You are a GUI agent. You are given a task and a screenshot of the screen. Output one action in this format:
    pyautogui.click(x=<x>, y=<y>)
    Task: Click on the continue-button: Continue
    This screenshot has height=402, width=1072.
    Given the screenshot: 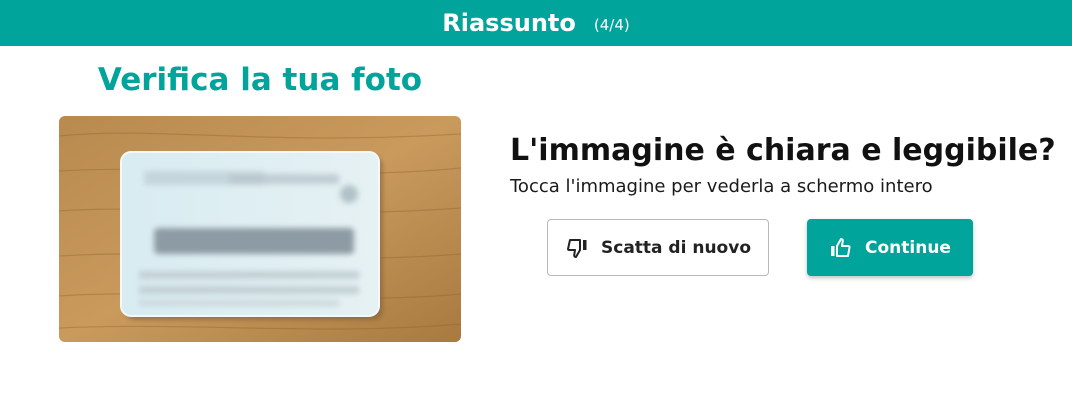 What is the action you would take?
    pyautogui.click(x=890, y=247)
    